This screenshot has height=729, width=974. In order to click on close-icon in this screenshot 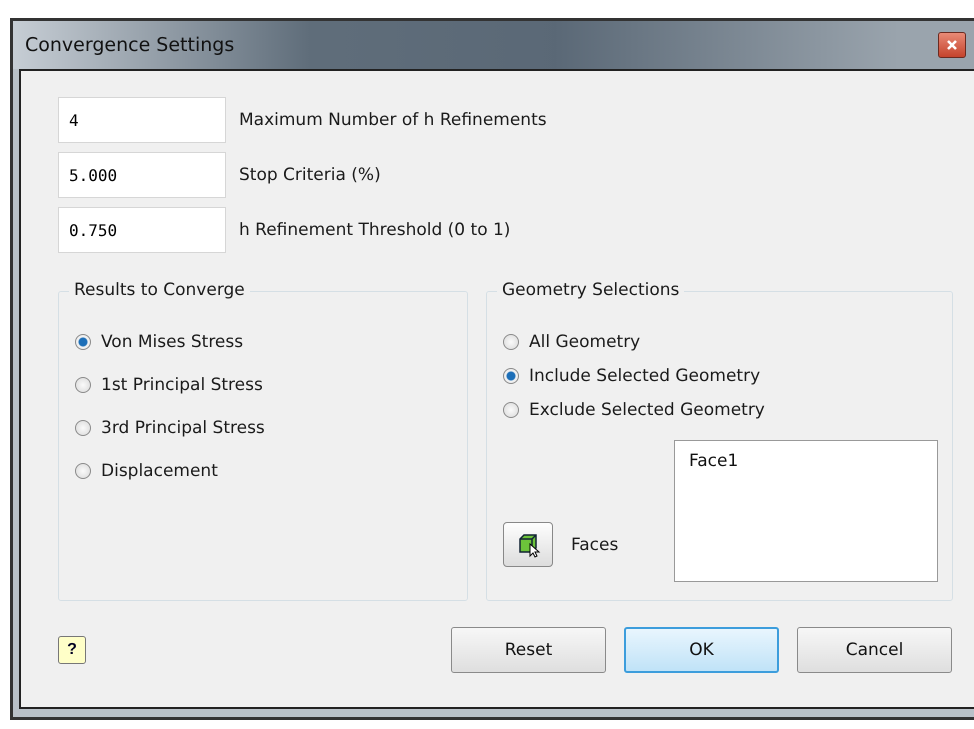, I will do `click(952, 45)`.